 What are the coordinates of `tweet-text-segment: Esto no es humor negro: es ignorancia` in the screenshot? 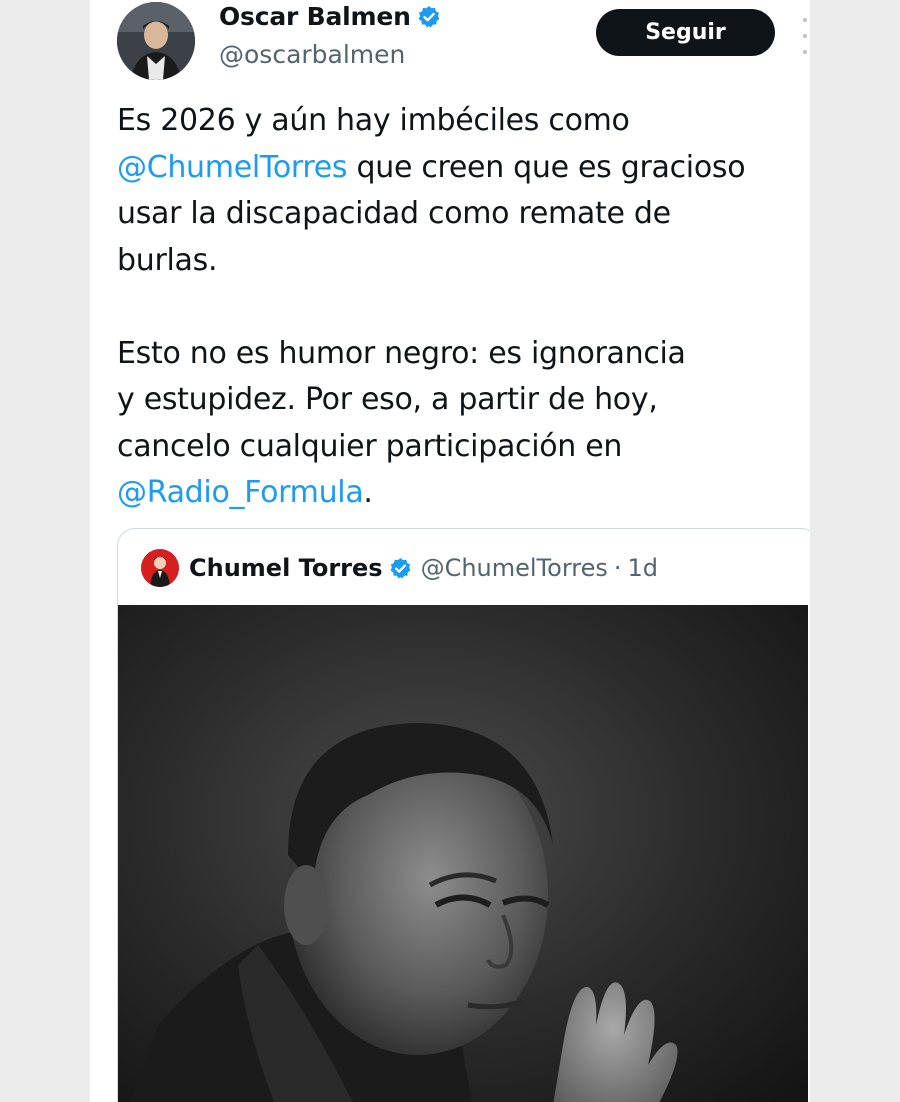 It's located at (401, 353).